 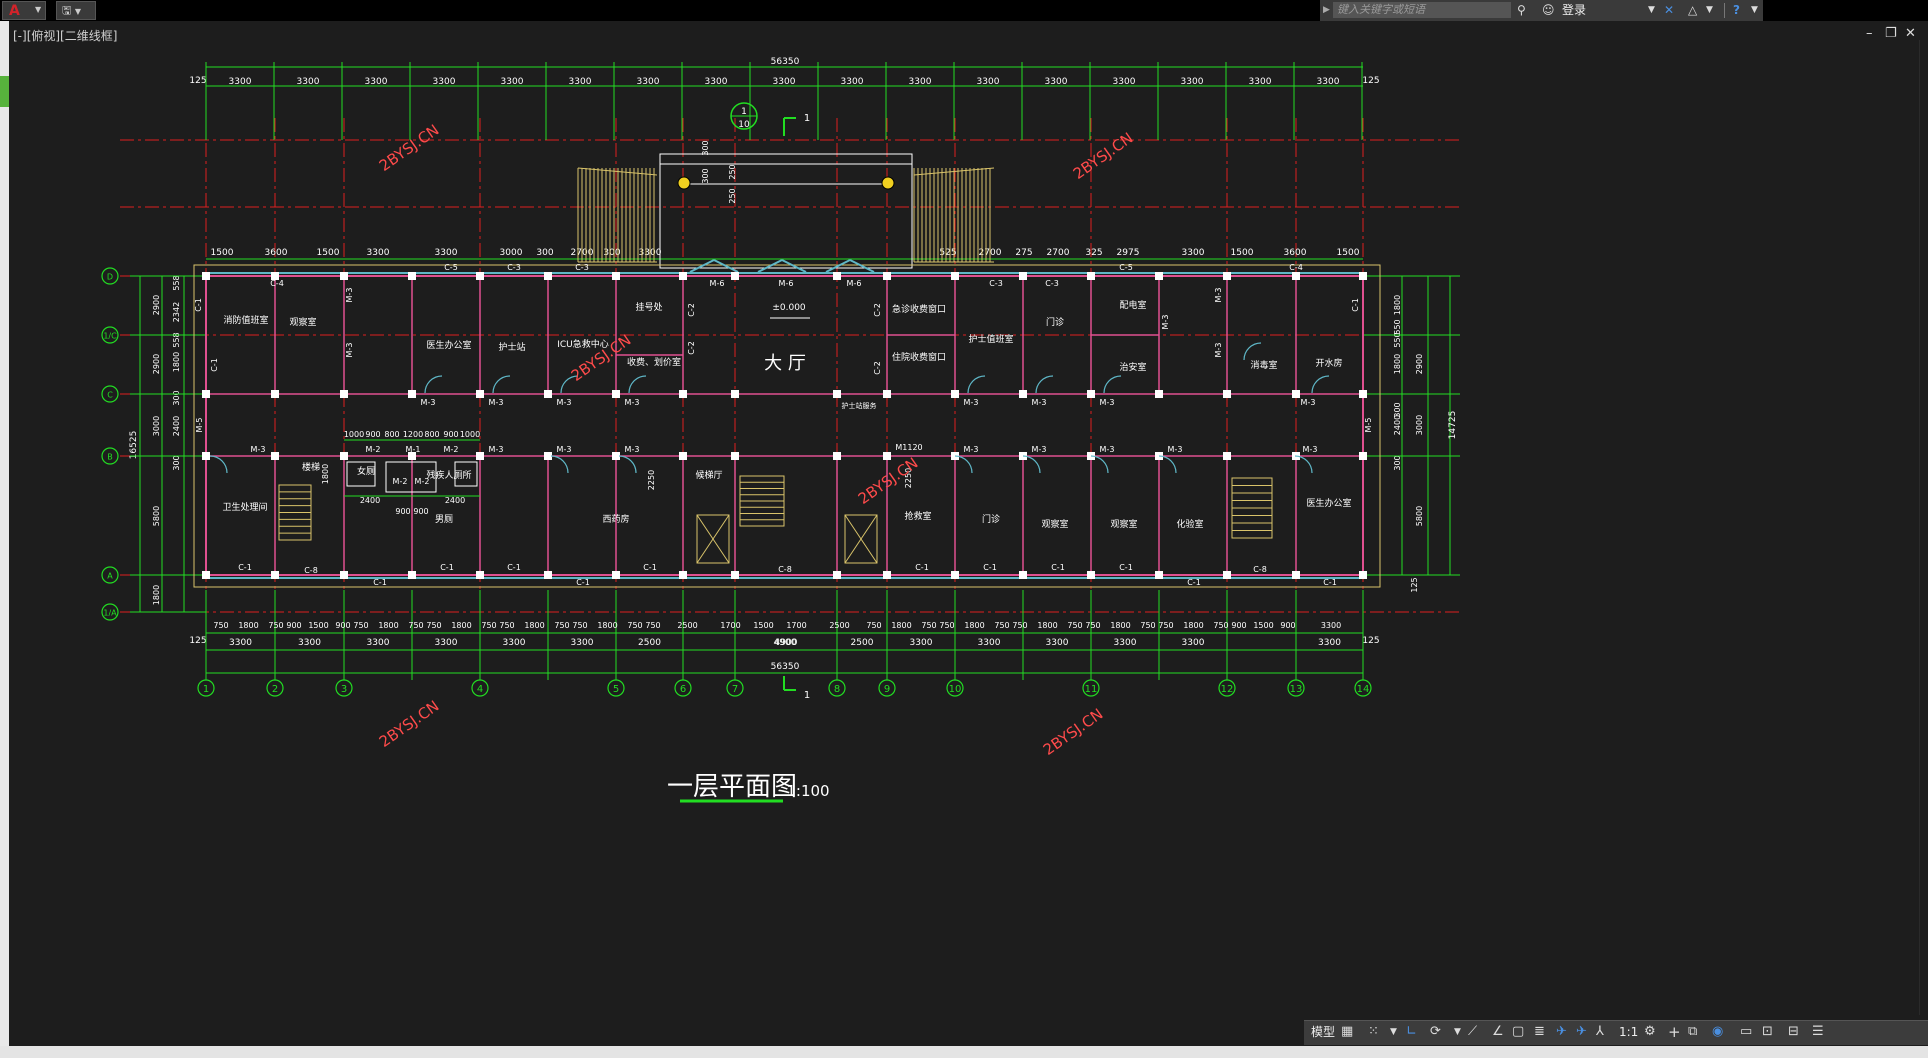 I want to click on ortho-icon: ∟, so click(x=1411, y=1032).